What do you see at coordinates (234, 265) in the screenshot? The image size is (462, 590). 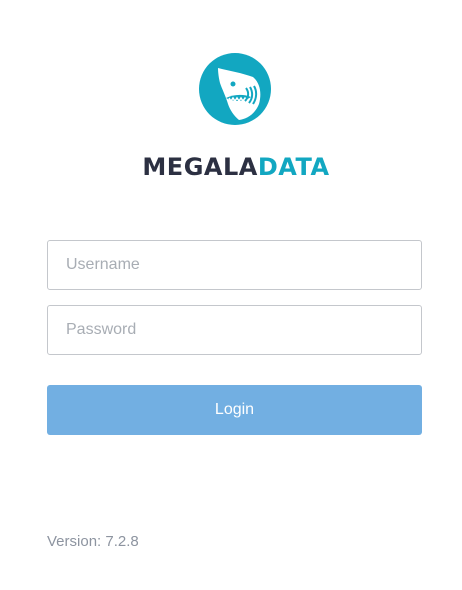 I see `username-input` at bounding box center [234, 265].